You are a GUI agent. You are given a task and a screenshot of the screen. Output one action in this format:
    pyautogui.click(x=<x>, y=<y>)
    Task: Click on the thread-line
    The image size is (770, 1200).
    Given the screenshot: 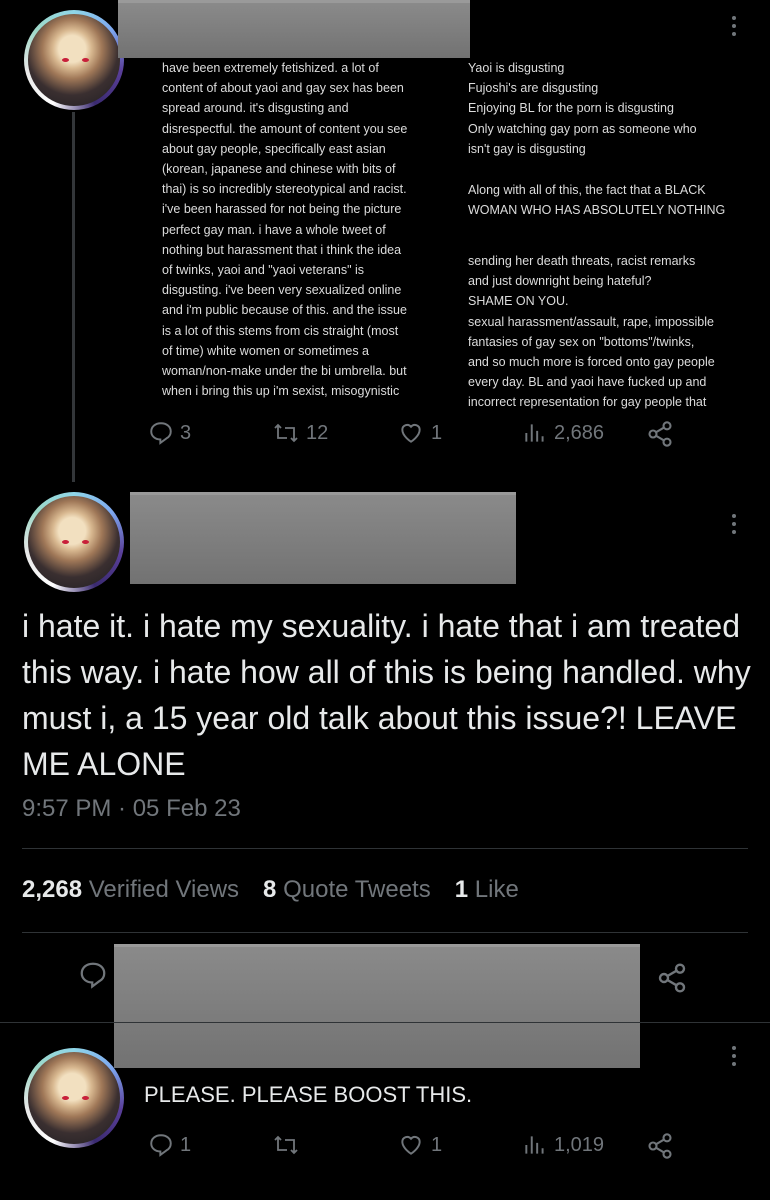 What is the action you would take?
    pyautogui.click(x=73, y=297)
    